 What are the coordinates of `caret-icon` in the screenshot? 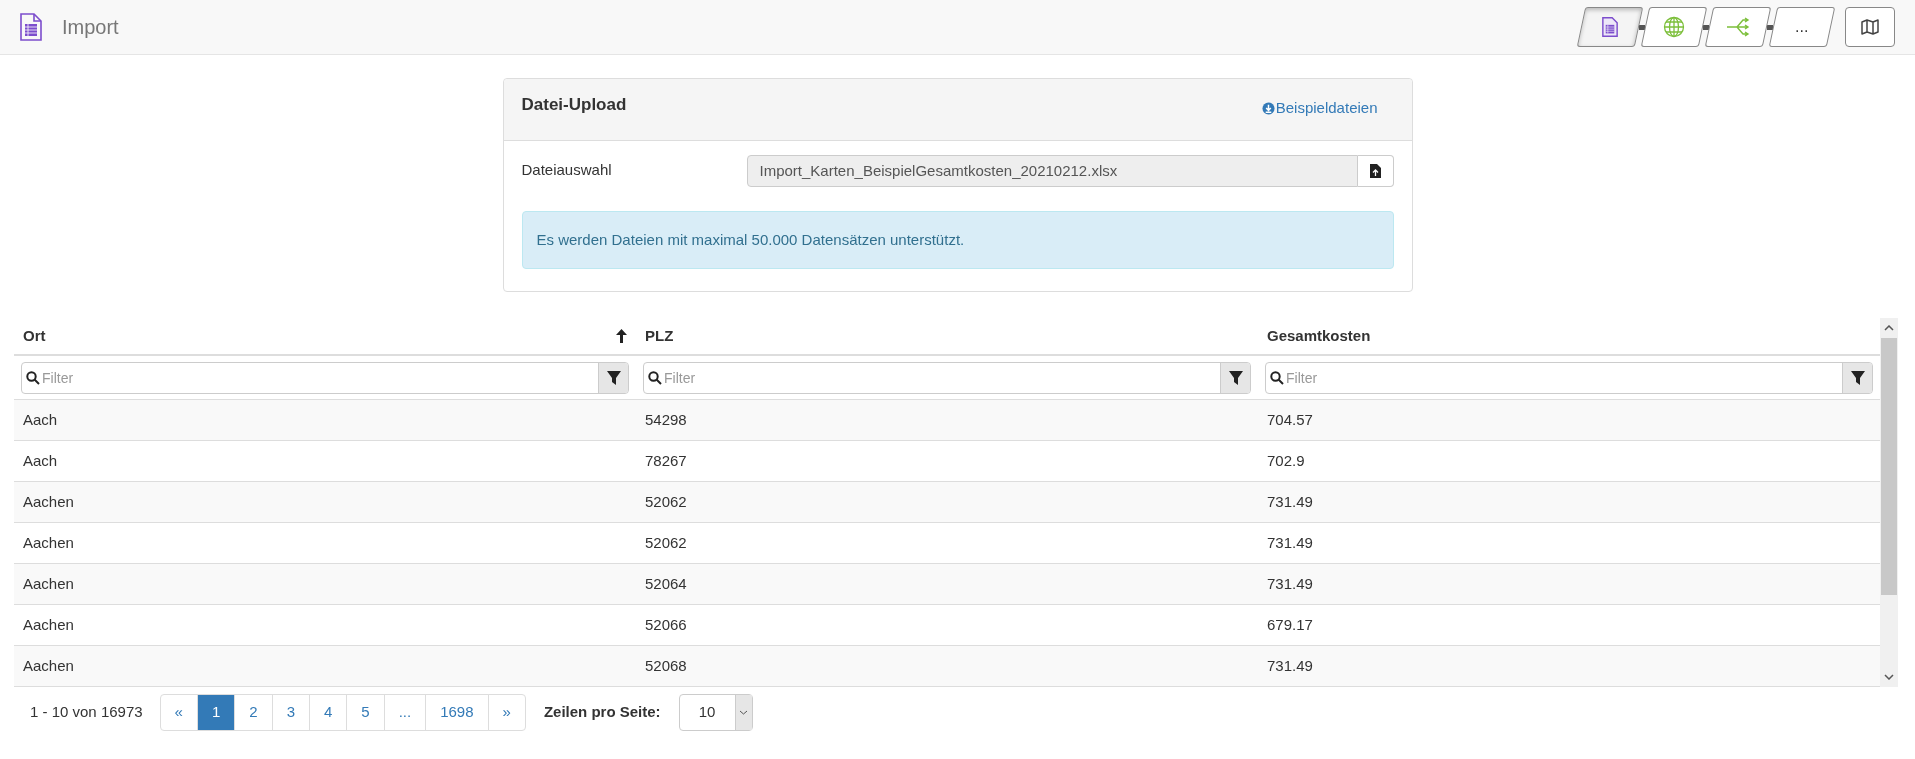 It's located at (744, 712).